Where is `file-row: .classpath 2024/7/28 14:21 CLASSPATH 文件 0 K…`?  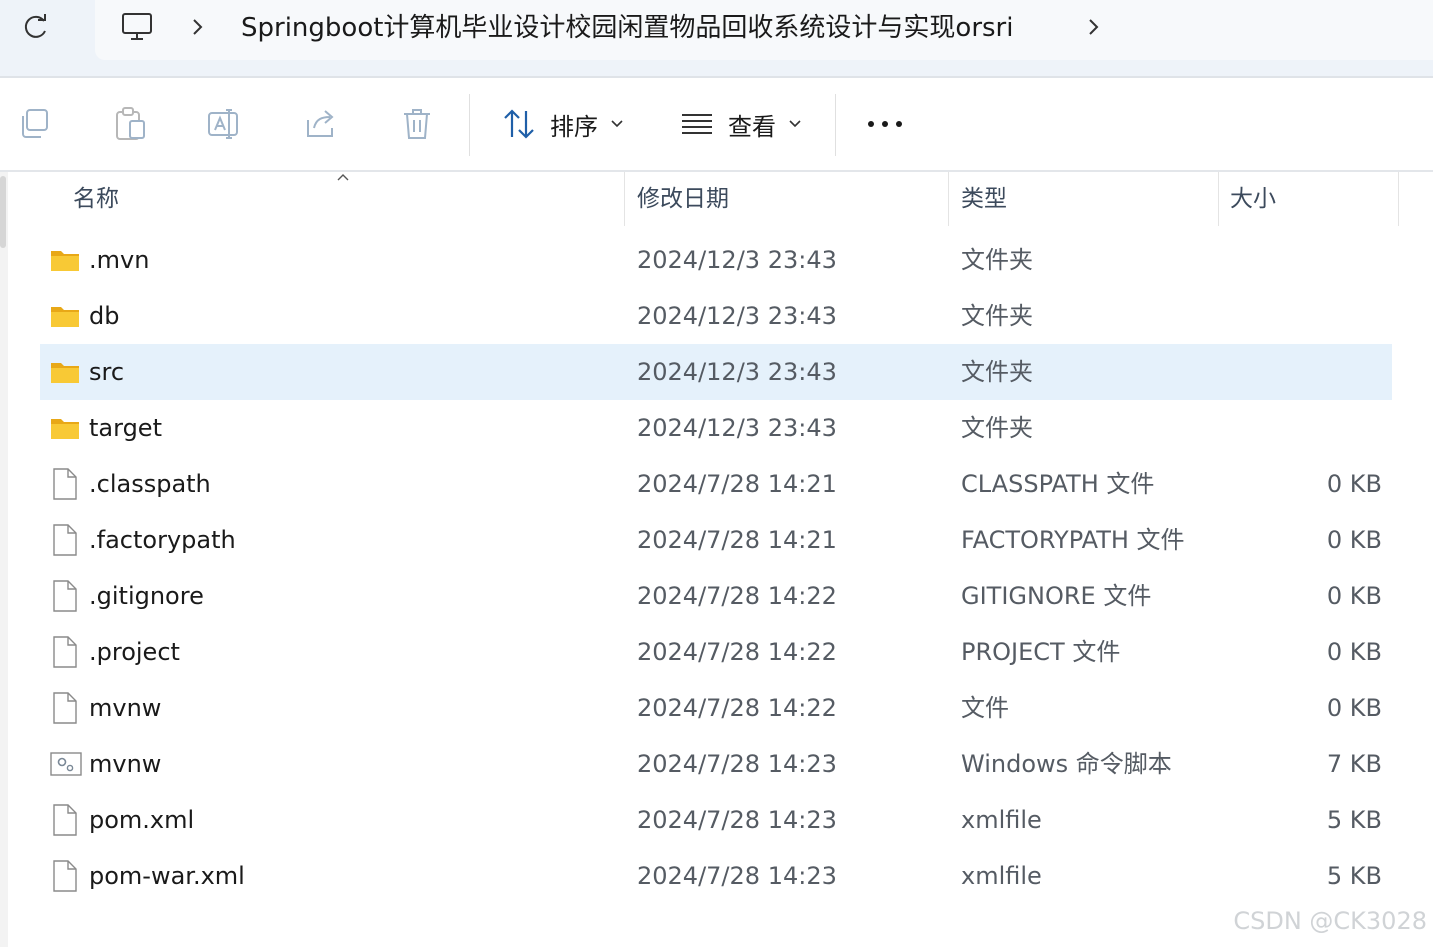 file-row: .classpath 2024/7/28 14:21 CLASSPATH 文件 0 K… is located at coordinates (716, 484).